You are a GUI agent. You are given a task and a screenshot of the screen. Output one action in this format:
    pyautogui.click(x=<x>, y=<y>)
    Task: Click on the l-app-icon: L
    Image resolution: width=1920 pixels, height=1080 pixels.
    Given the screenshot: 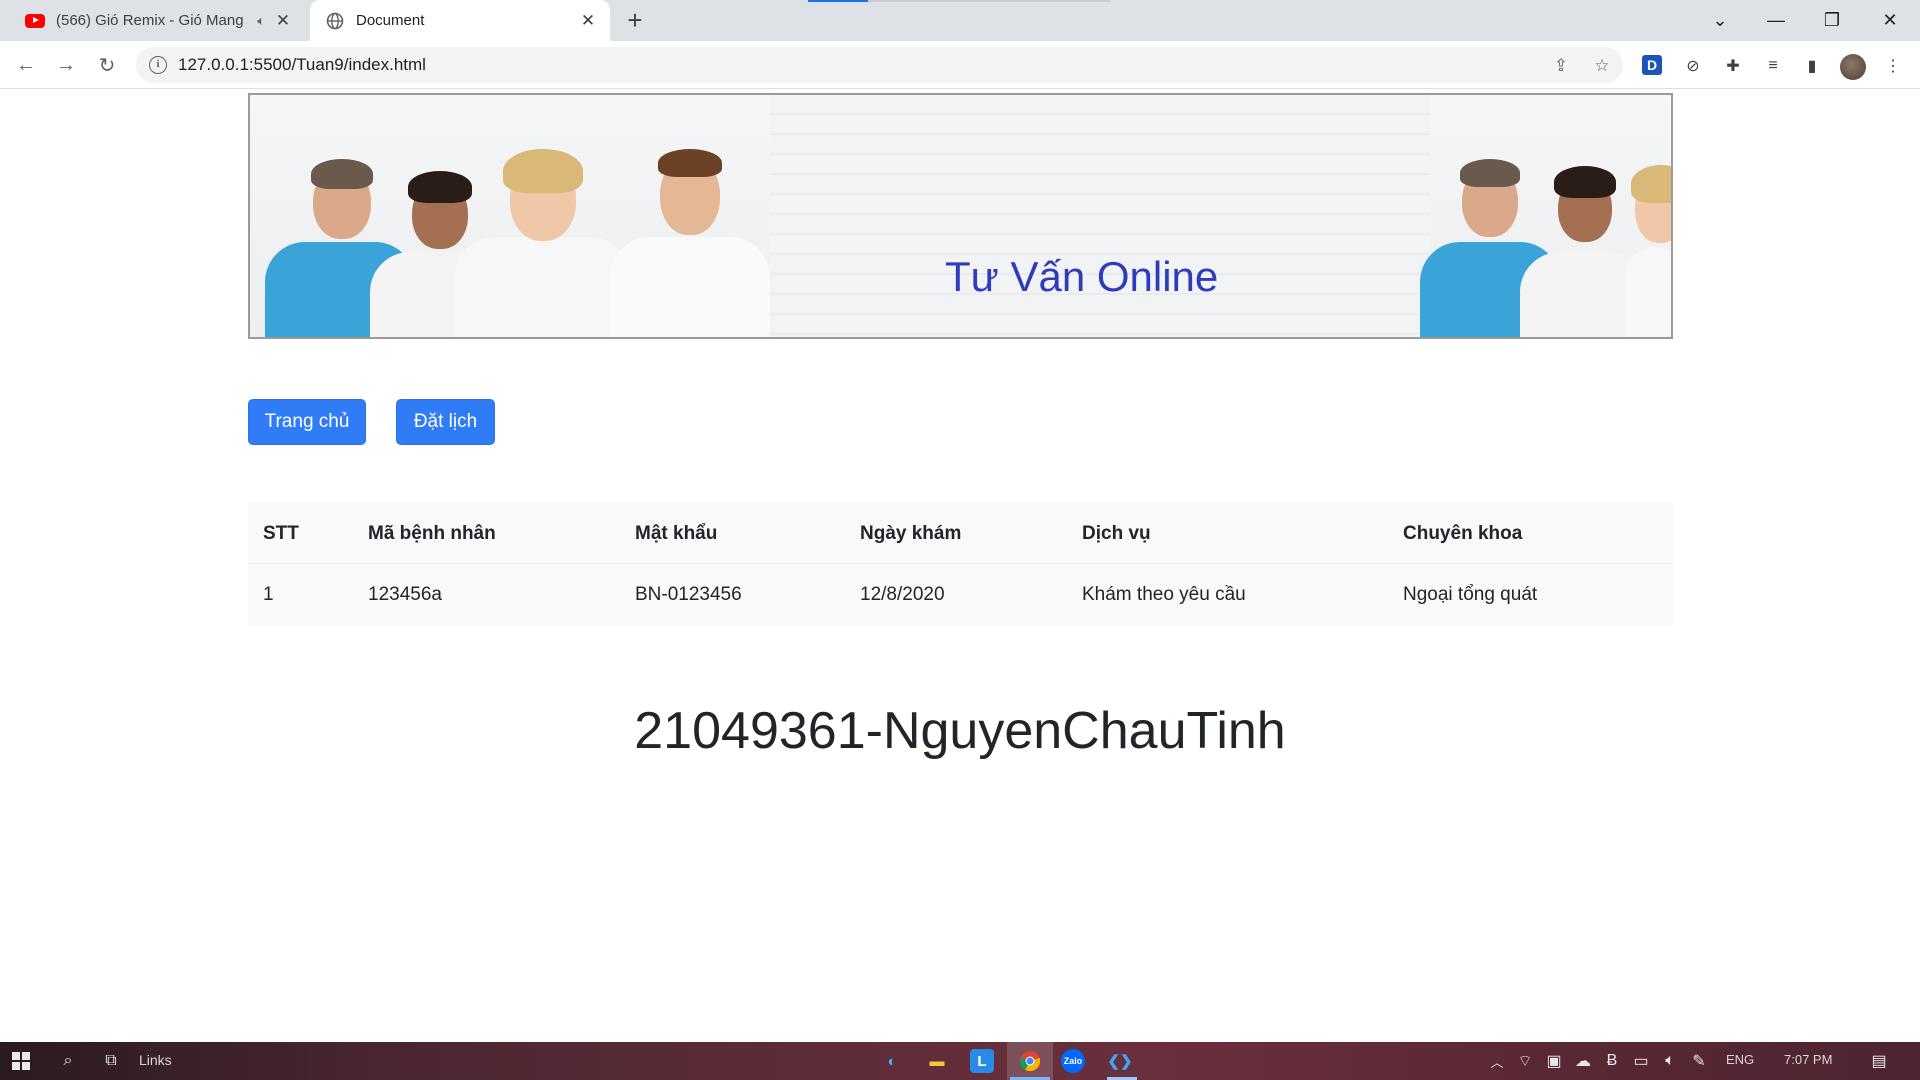 What is the action you would take?
    pyautogui.click(x=982, y=1061)
    